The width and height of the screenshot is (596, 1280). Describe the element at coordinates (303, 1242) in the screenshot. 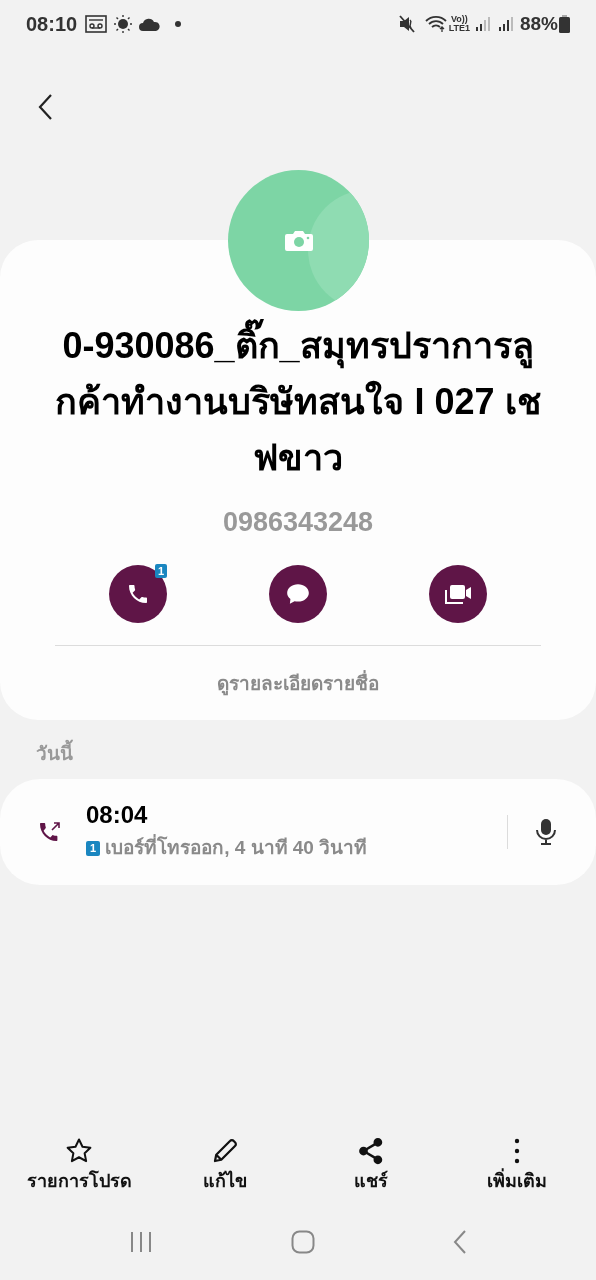

I see `home-icon` at that location.